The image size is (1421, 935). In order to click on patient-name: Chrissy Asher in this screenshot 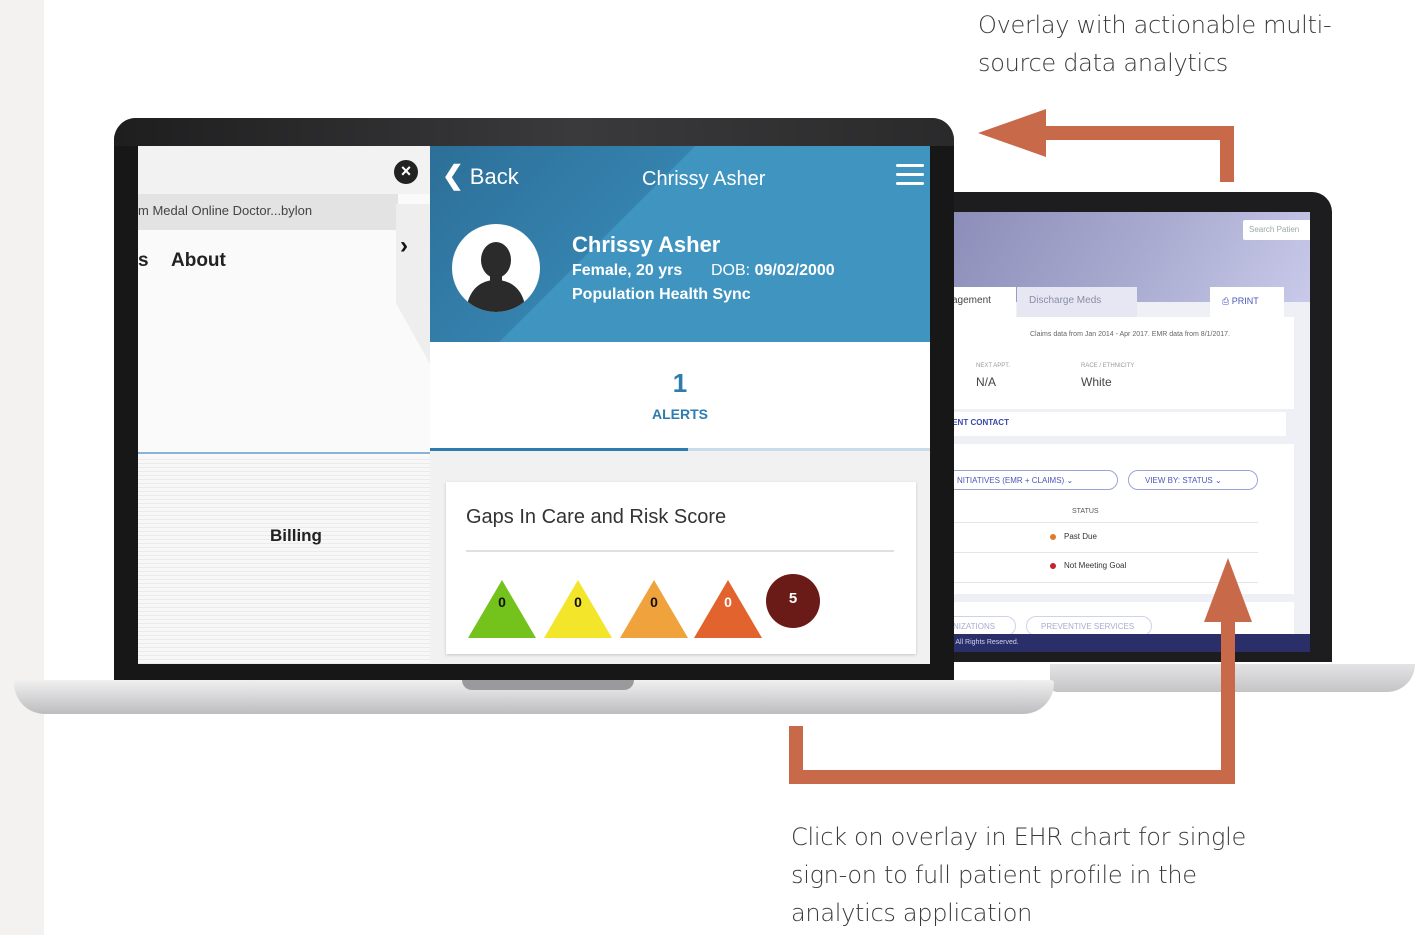, I will do `click(646, 244)`.